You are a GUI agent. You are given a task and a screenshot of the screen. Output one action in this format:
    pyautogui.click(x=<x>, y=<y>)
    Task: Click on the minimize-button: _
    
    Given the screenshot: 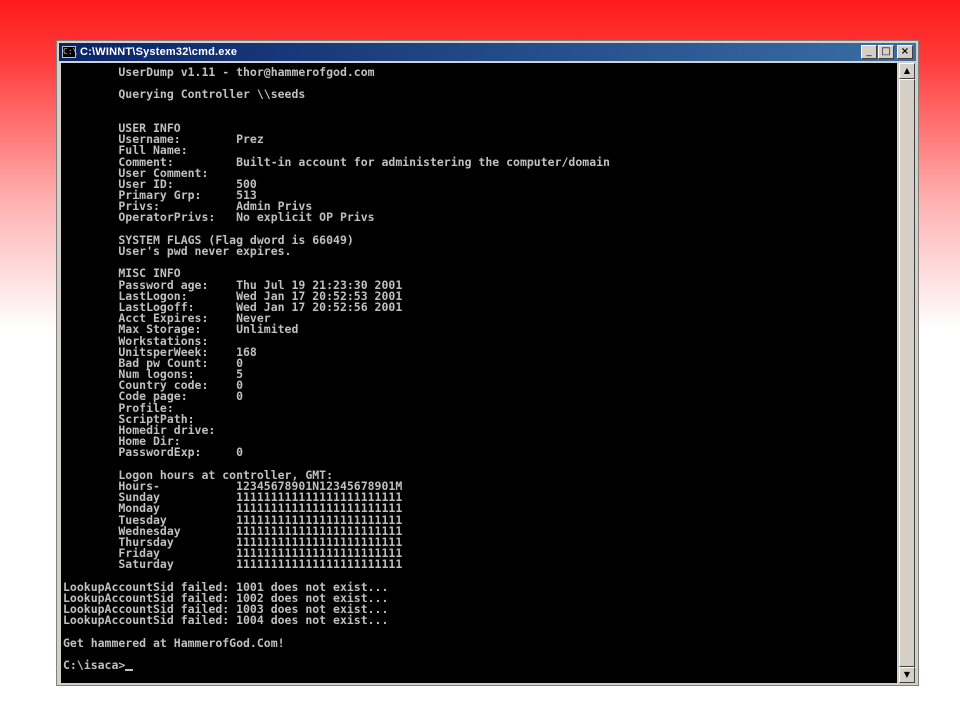 What is the action you would take?
    pyautogui.click(x=869, y=52)
    